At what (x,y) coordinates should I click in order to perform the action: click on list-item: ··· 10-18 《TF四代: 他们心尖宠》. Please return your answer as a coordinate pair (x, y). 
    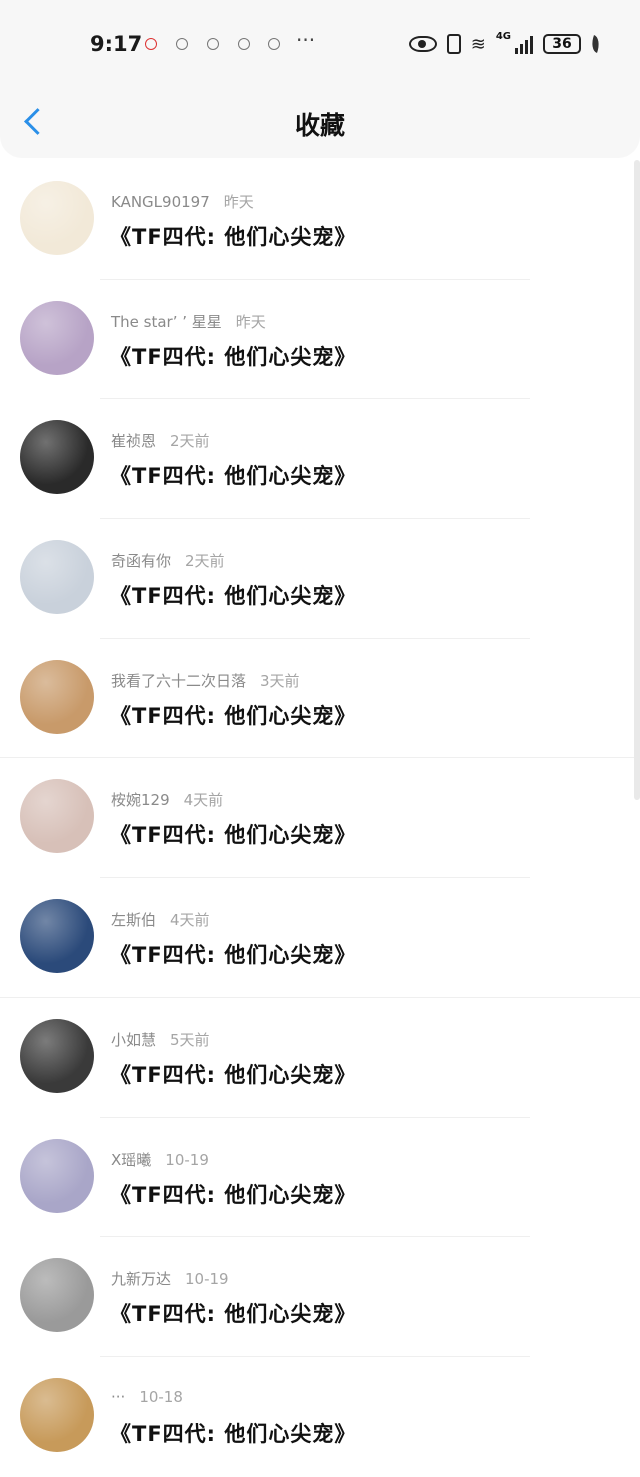
    Looking at the image, I should click on (320, 1417).